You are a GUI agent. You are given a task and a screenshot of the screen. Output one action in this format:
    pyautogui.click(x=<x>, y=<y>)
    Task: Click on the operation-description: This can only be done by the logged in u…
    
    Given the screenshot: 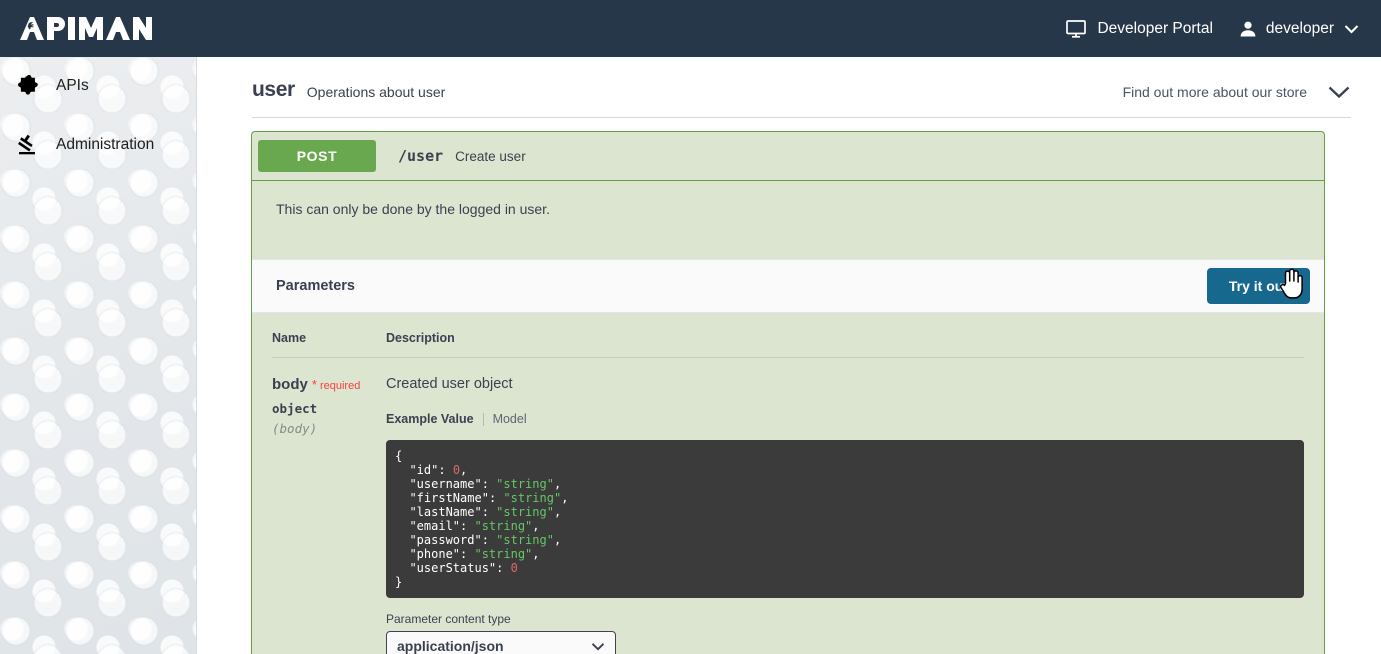 What is the action you would take?
    pyautogui.click(x=413, y=209)
    